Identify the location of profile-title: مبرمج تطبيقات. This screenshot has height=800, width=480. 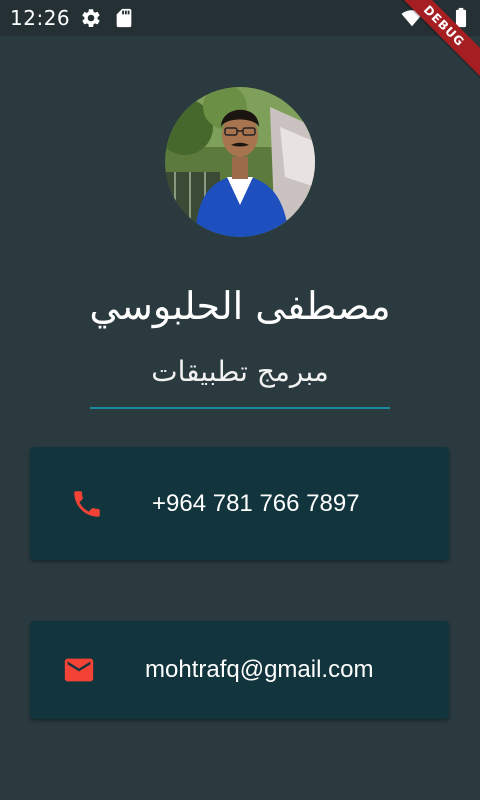
(240, 371).